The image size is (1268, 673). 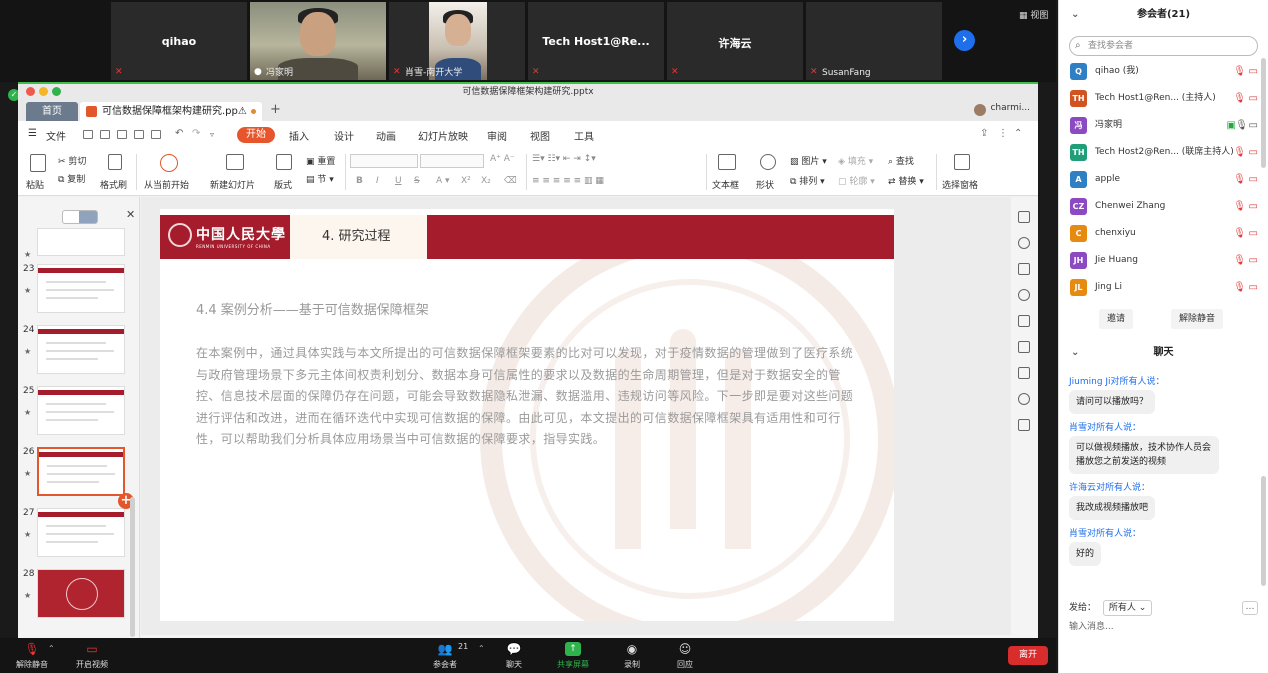 I want to click on menu-file: 文件, so click(x=56, y=135).